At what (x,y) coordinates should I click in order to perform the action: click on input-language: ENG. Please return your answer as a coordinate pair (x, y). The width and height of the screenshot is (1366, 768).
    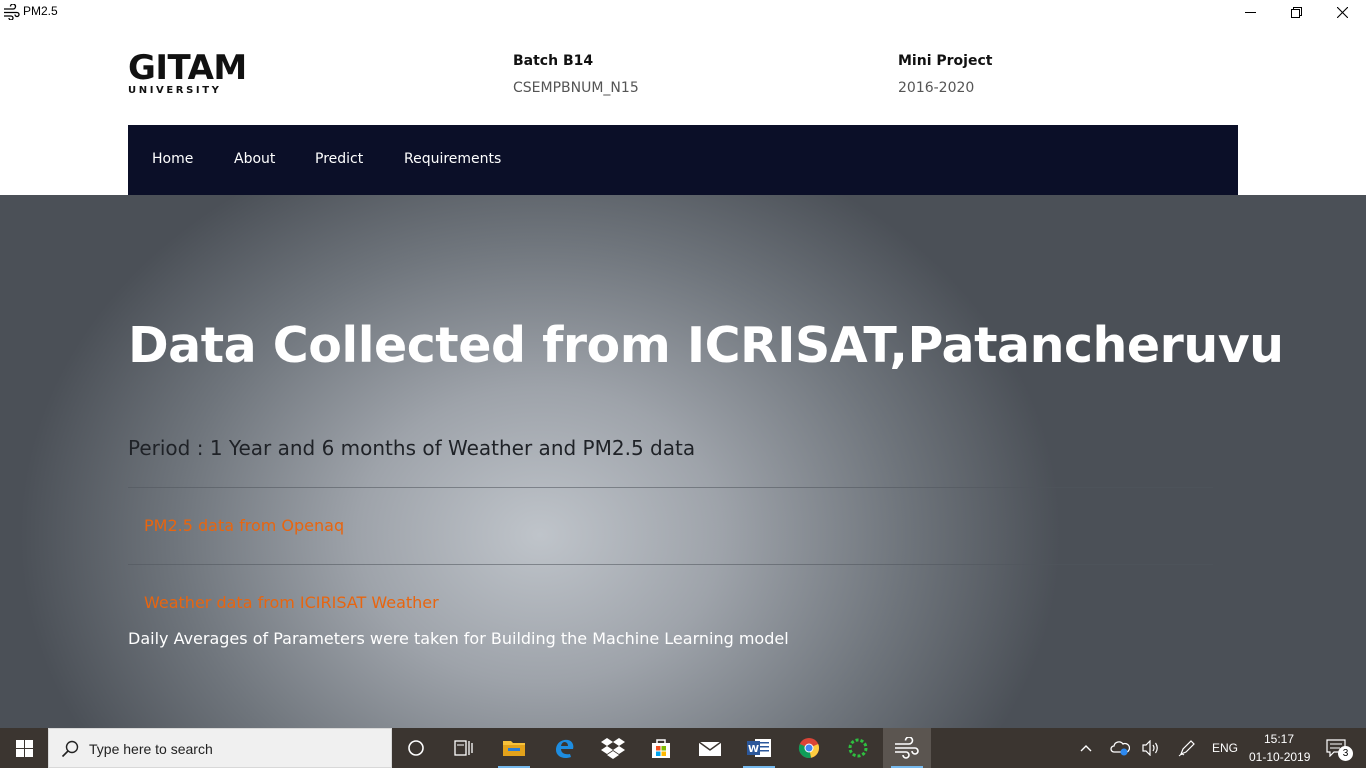
    Looking at the image, I should click on (1225, 748).